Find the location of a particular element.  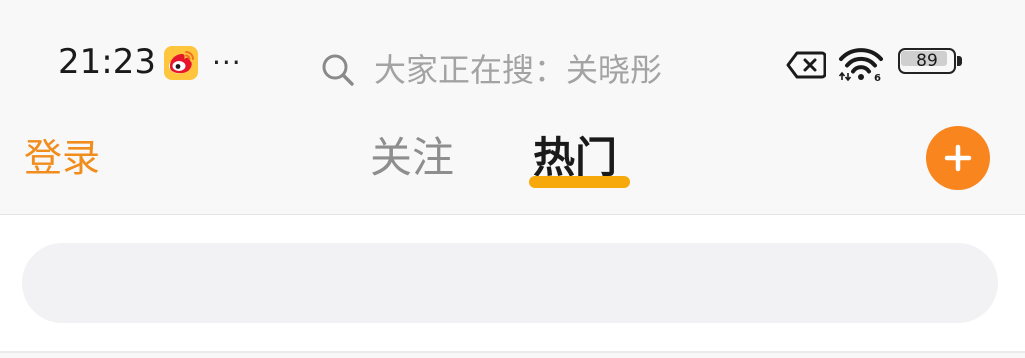

feed-divider is located at coordinates (512, 352).